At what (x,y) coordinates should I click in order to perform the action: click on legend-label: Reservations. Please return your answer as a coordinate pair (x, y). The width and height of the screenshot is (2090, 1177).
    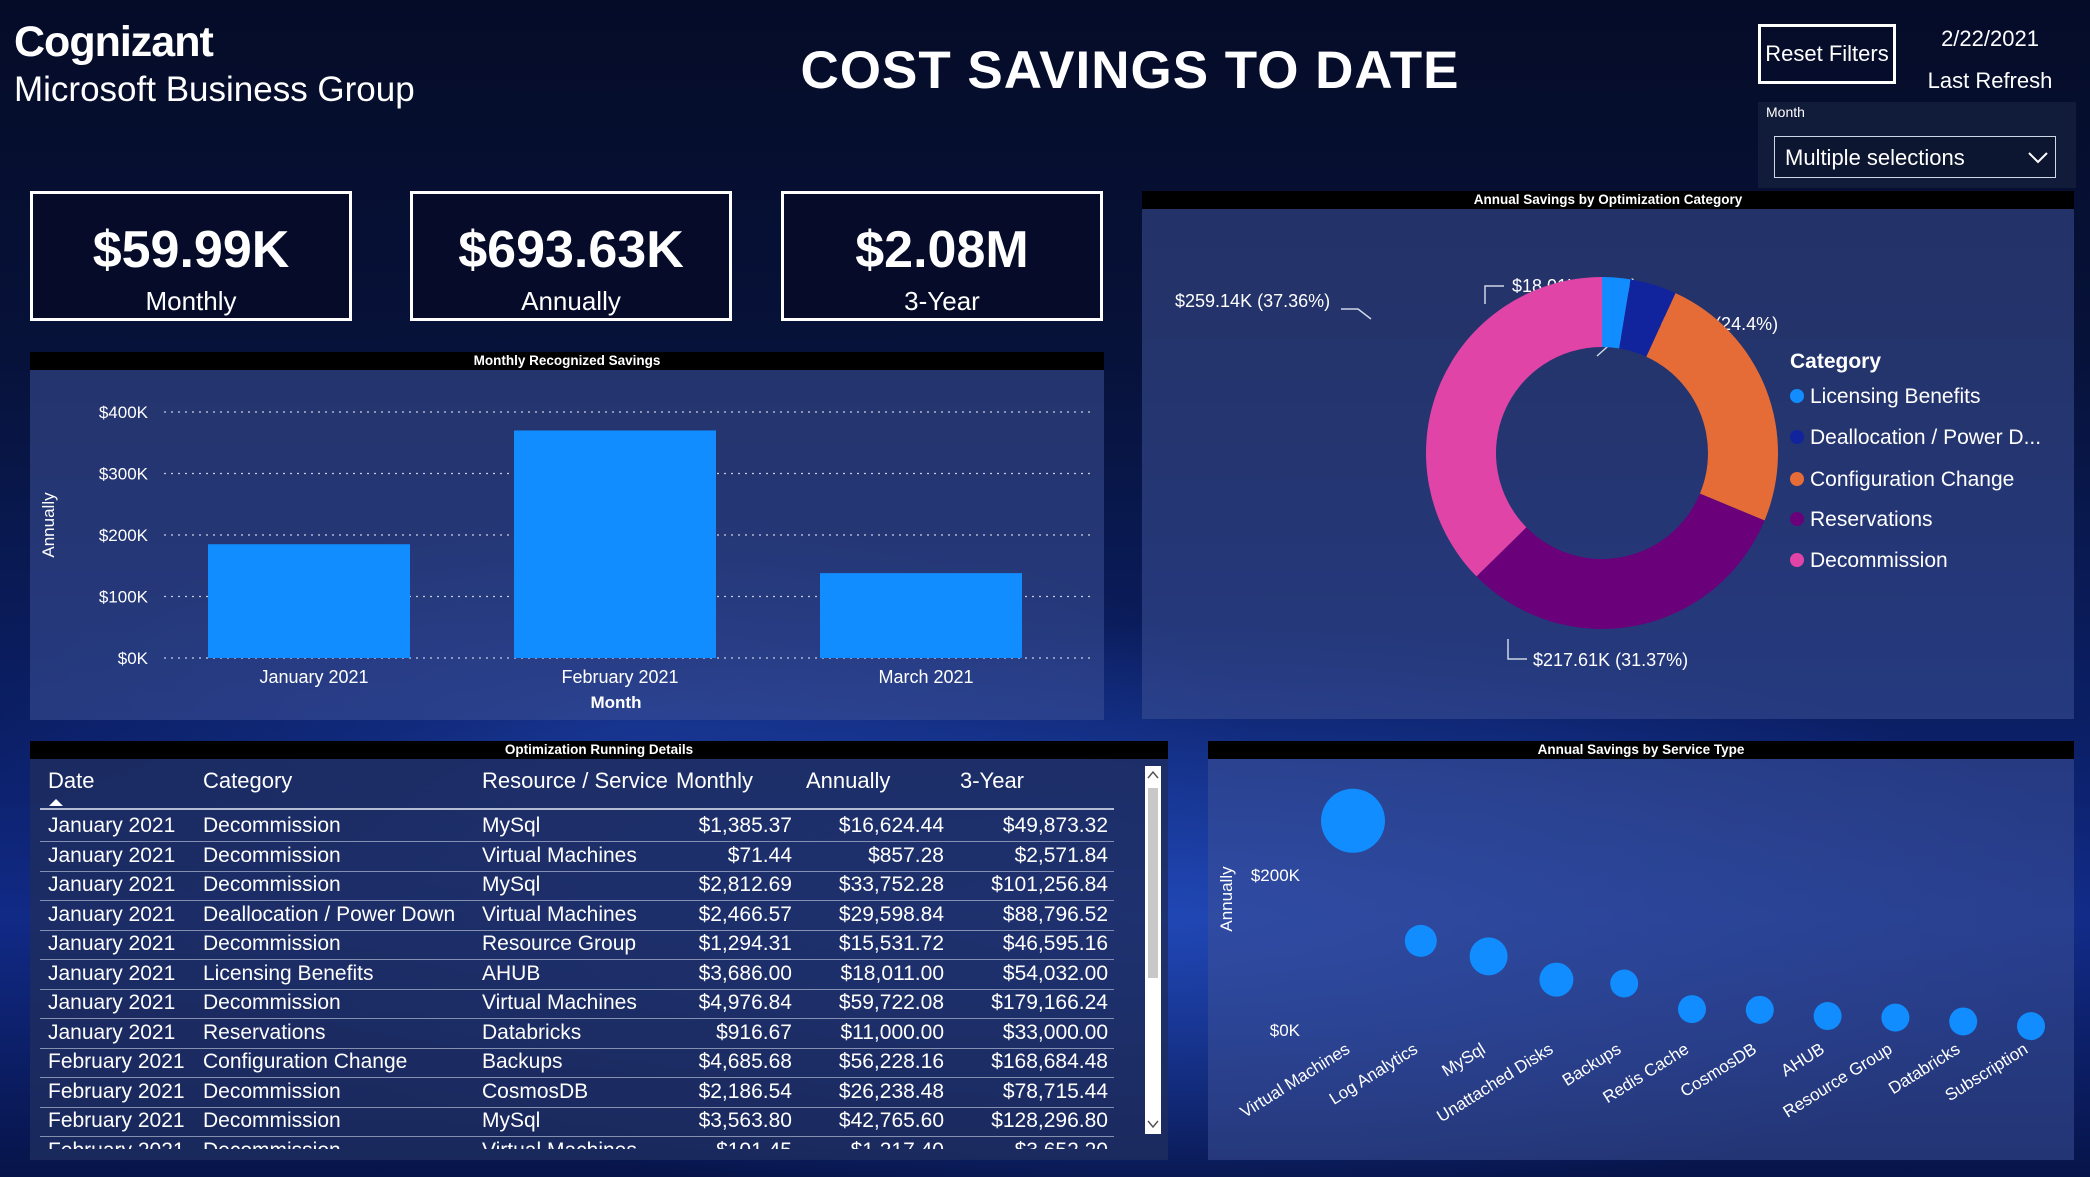
    Looking at the image, I should click on (1871, 519).